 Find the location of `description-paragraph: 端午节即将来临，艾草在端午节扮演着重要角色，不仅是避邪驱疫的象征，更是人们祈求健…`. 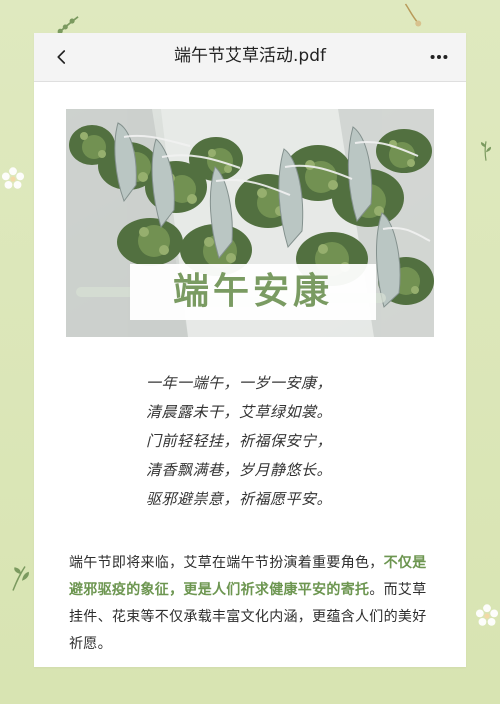

description-paragraph: 端午节即将来临，艾草在端午节扮演着重要角色，不仅是避邪驱疫的象征，更是人们祈求健… is located at coordinates (251, 604).